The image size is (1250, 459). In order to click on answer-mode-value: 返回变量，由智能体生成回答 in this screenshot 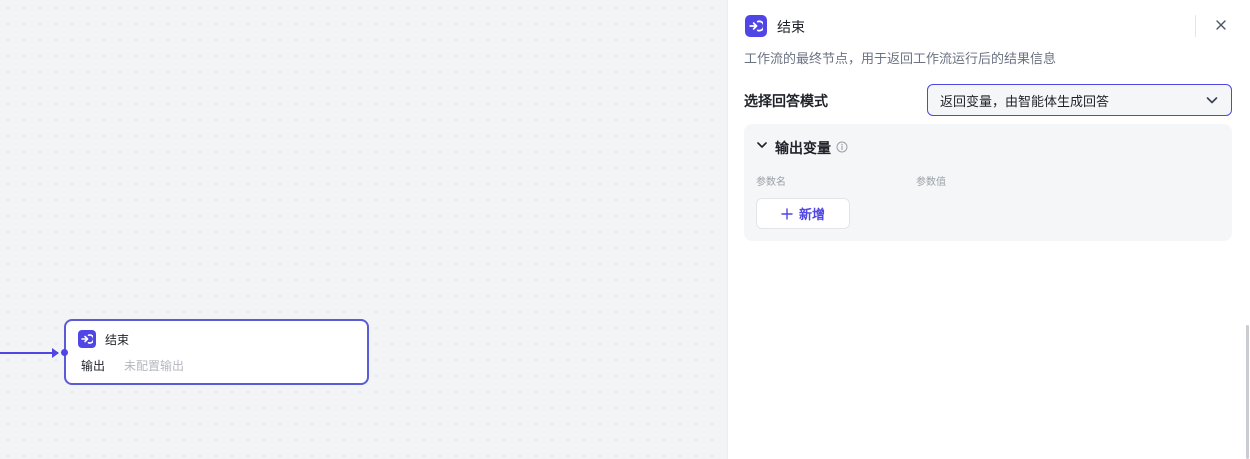, I will do `click(1025, 102)`.